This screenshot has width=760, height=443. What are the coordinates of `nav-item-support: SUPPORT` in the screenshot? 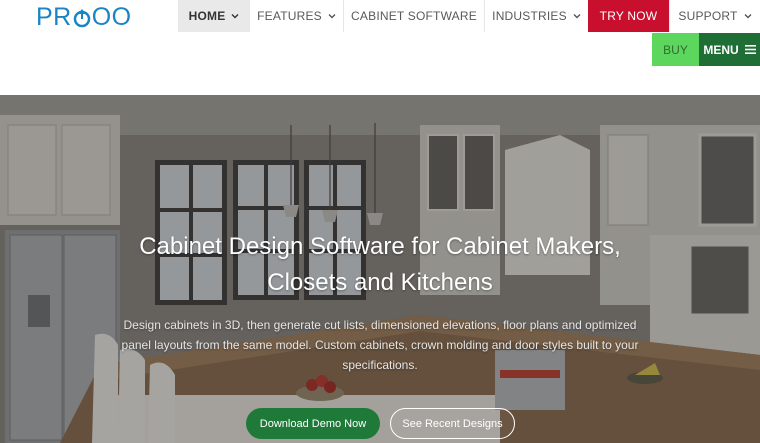 It's located at (714, 16).